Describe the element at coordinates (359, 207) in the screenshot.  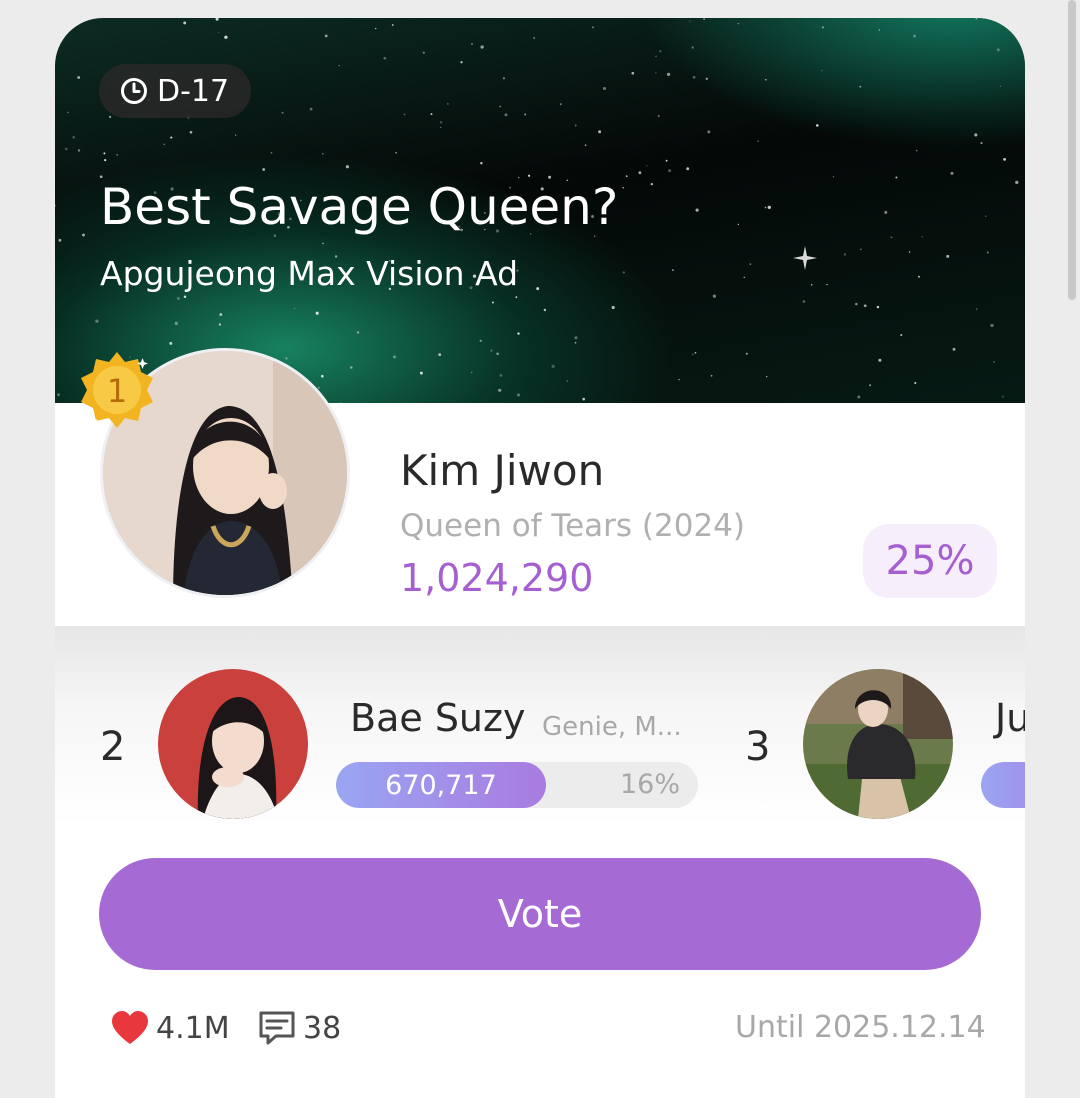
I see `poll-title: Best Savage Queen?` at that location.